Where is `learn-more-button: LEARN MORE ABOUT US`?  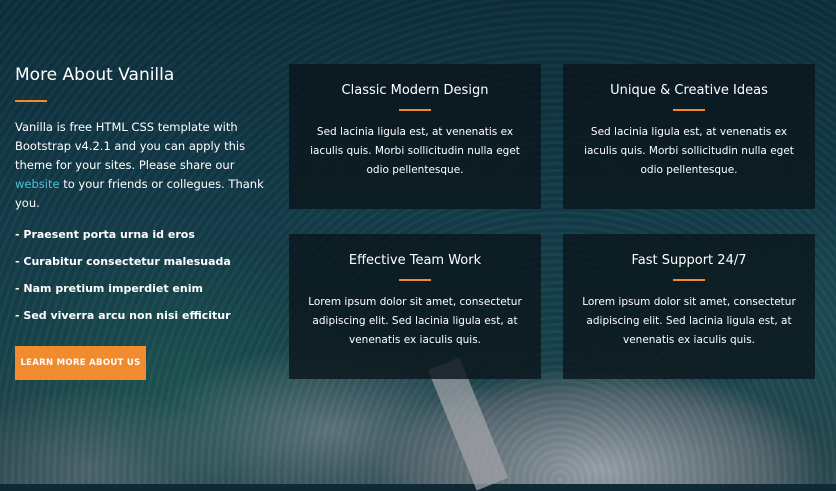 learn-more-button: LEARN MORE ABOUT US is located at coordinates (80, 363).